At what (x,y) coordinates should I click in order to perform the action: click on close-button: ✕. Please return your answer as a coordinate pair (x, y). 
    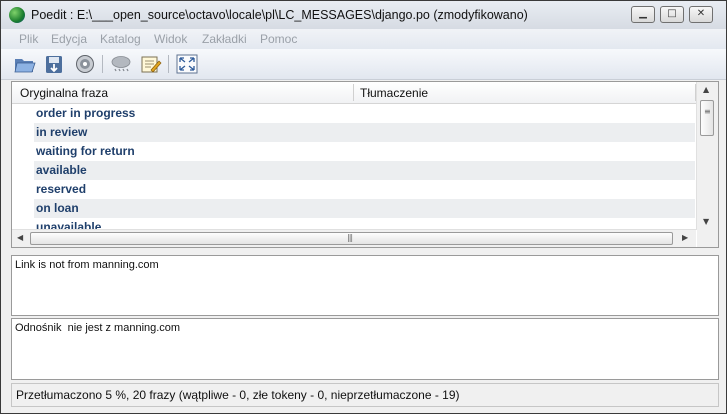
    Looking at the image, I should click on (701, 14).